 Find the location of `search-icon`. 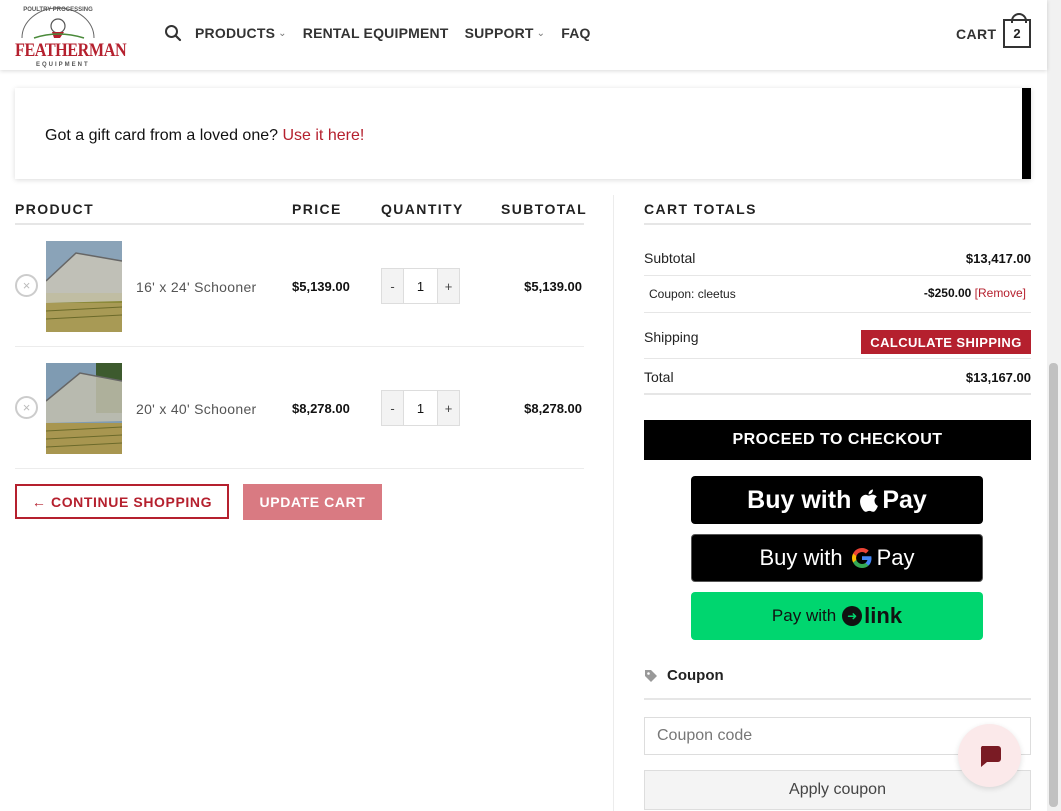

search-icon is located at coordinates (173, 33).